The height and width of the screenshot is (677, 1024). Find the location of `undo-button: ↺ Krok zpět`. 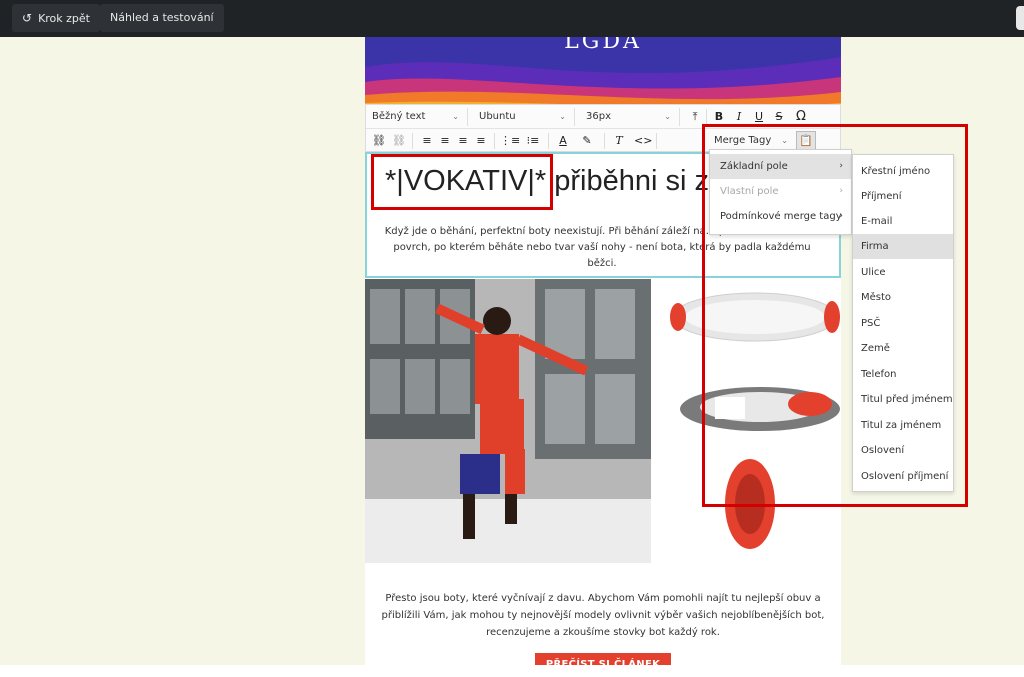

undo-button: ↺ Krok zpět is located at coordinates (56, 18).